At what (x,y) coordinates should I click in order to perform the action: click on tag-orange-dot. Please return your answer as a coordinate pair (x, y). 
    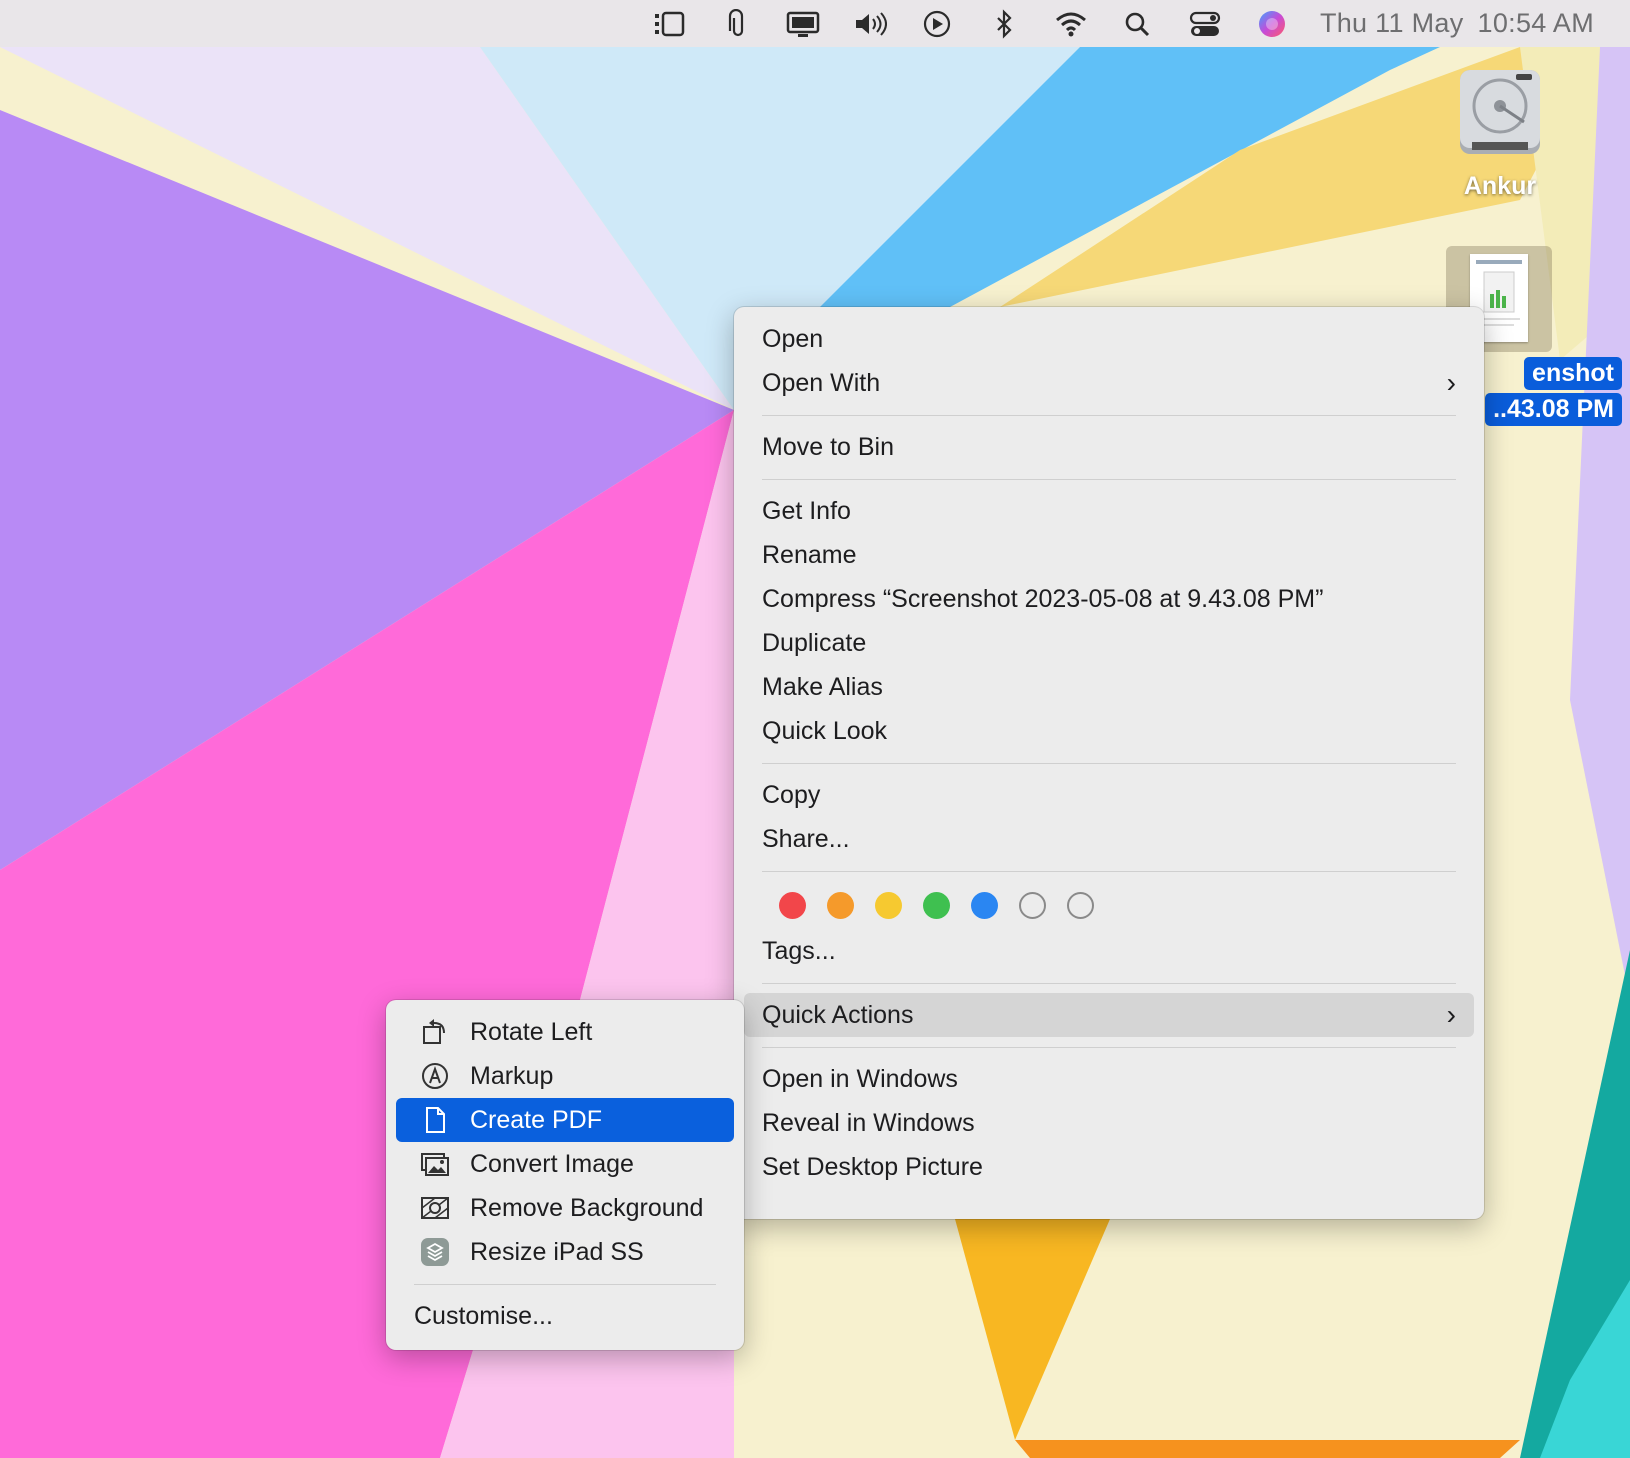
    Looking at the image, I should click on (840, 905).